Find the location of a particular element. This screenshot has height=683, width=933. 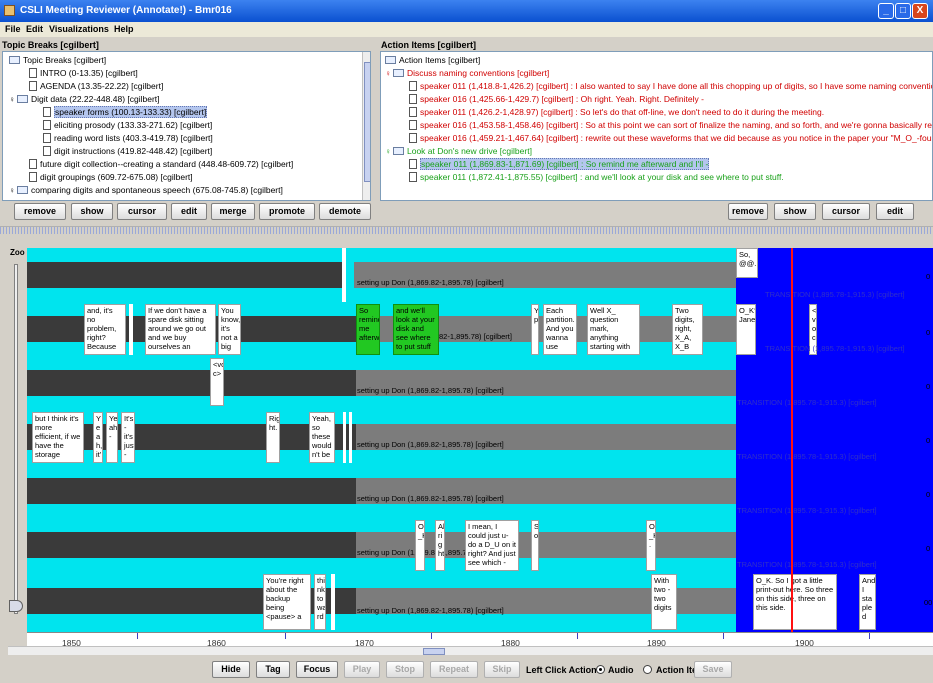

stop-button: Stop is located at coordinates (405, 669).